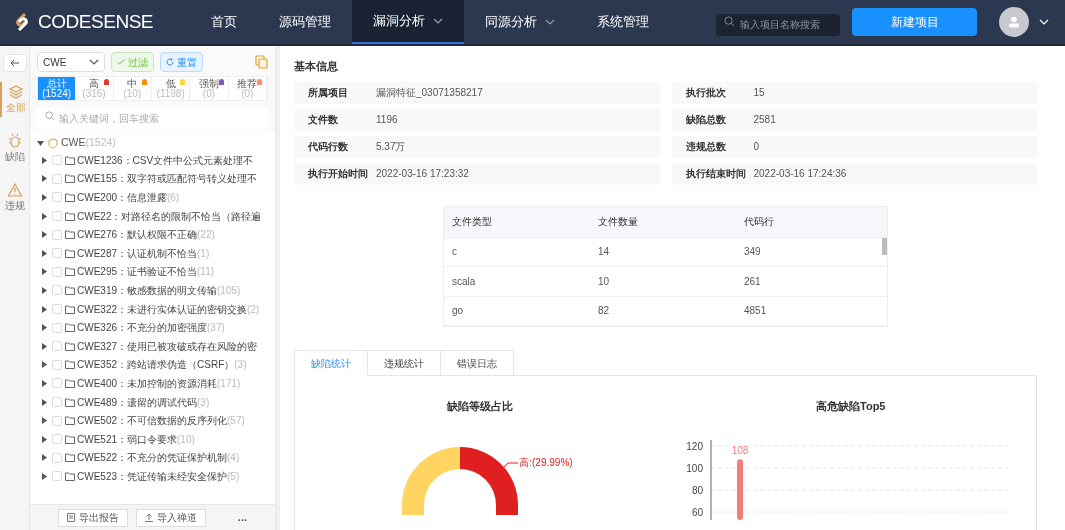 This screenshot has height=530, width=1065. Describe the element at coordinates (71, 517) in the screenshot. I see `document-icon` at that location.